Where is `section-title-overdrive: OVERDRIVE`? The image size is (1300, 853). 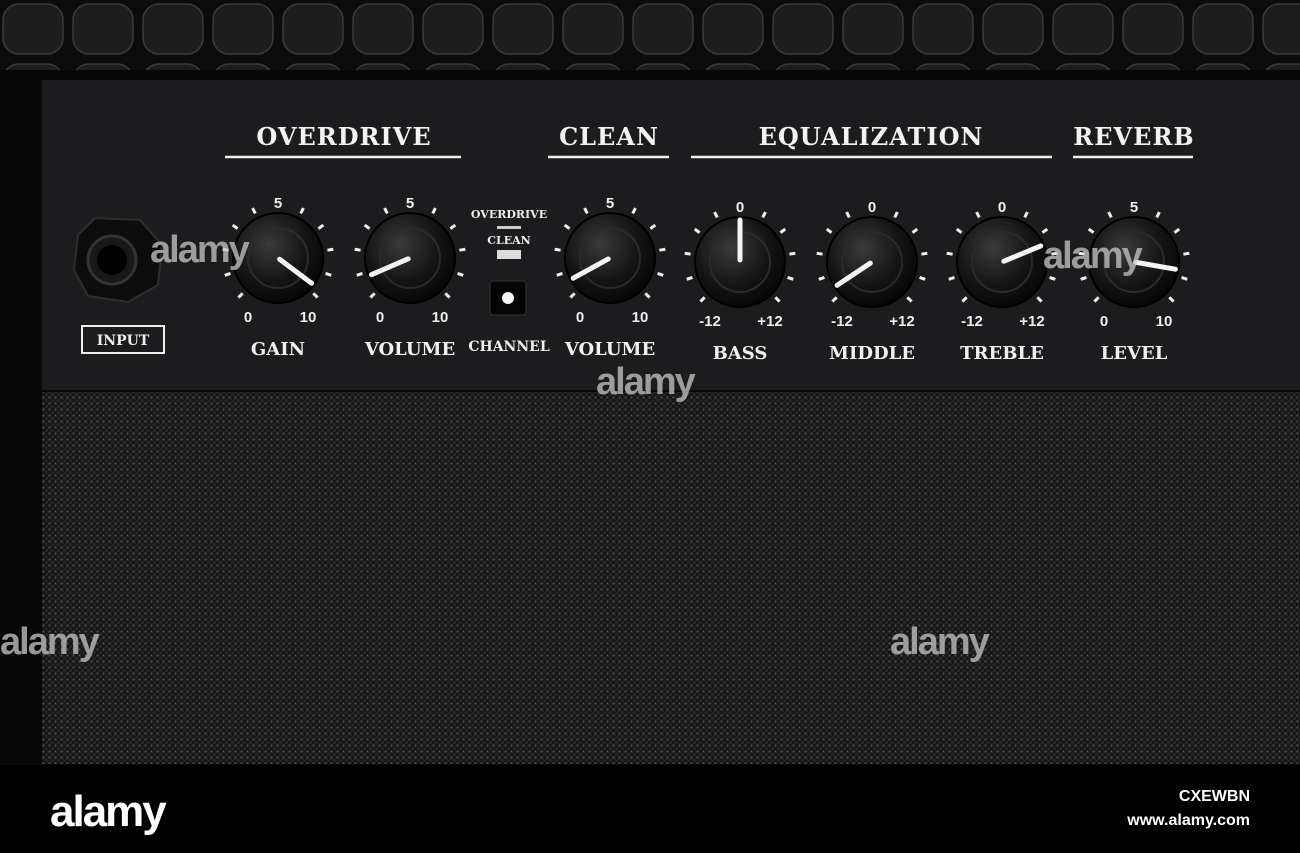
section-title-overdrive: OVERDRIVE is located at coordinates (343, 136).